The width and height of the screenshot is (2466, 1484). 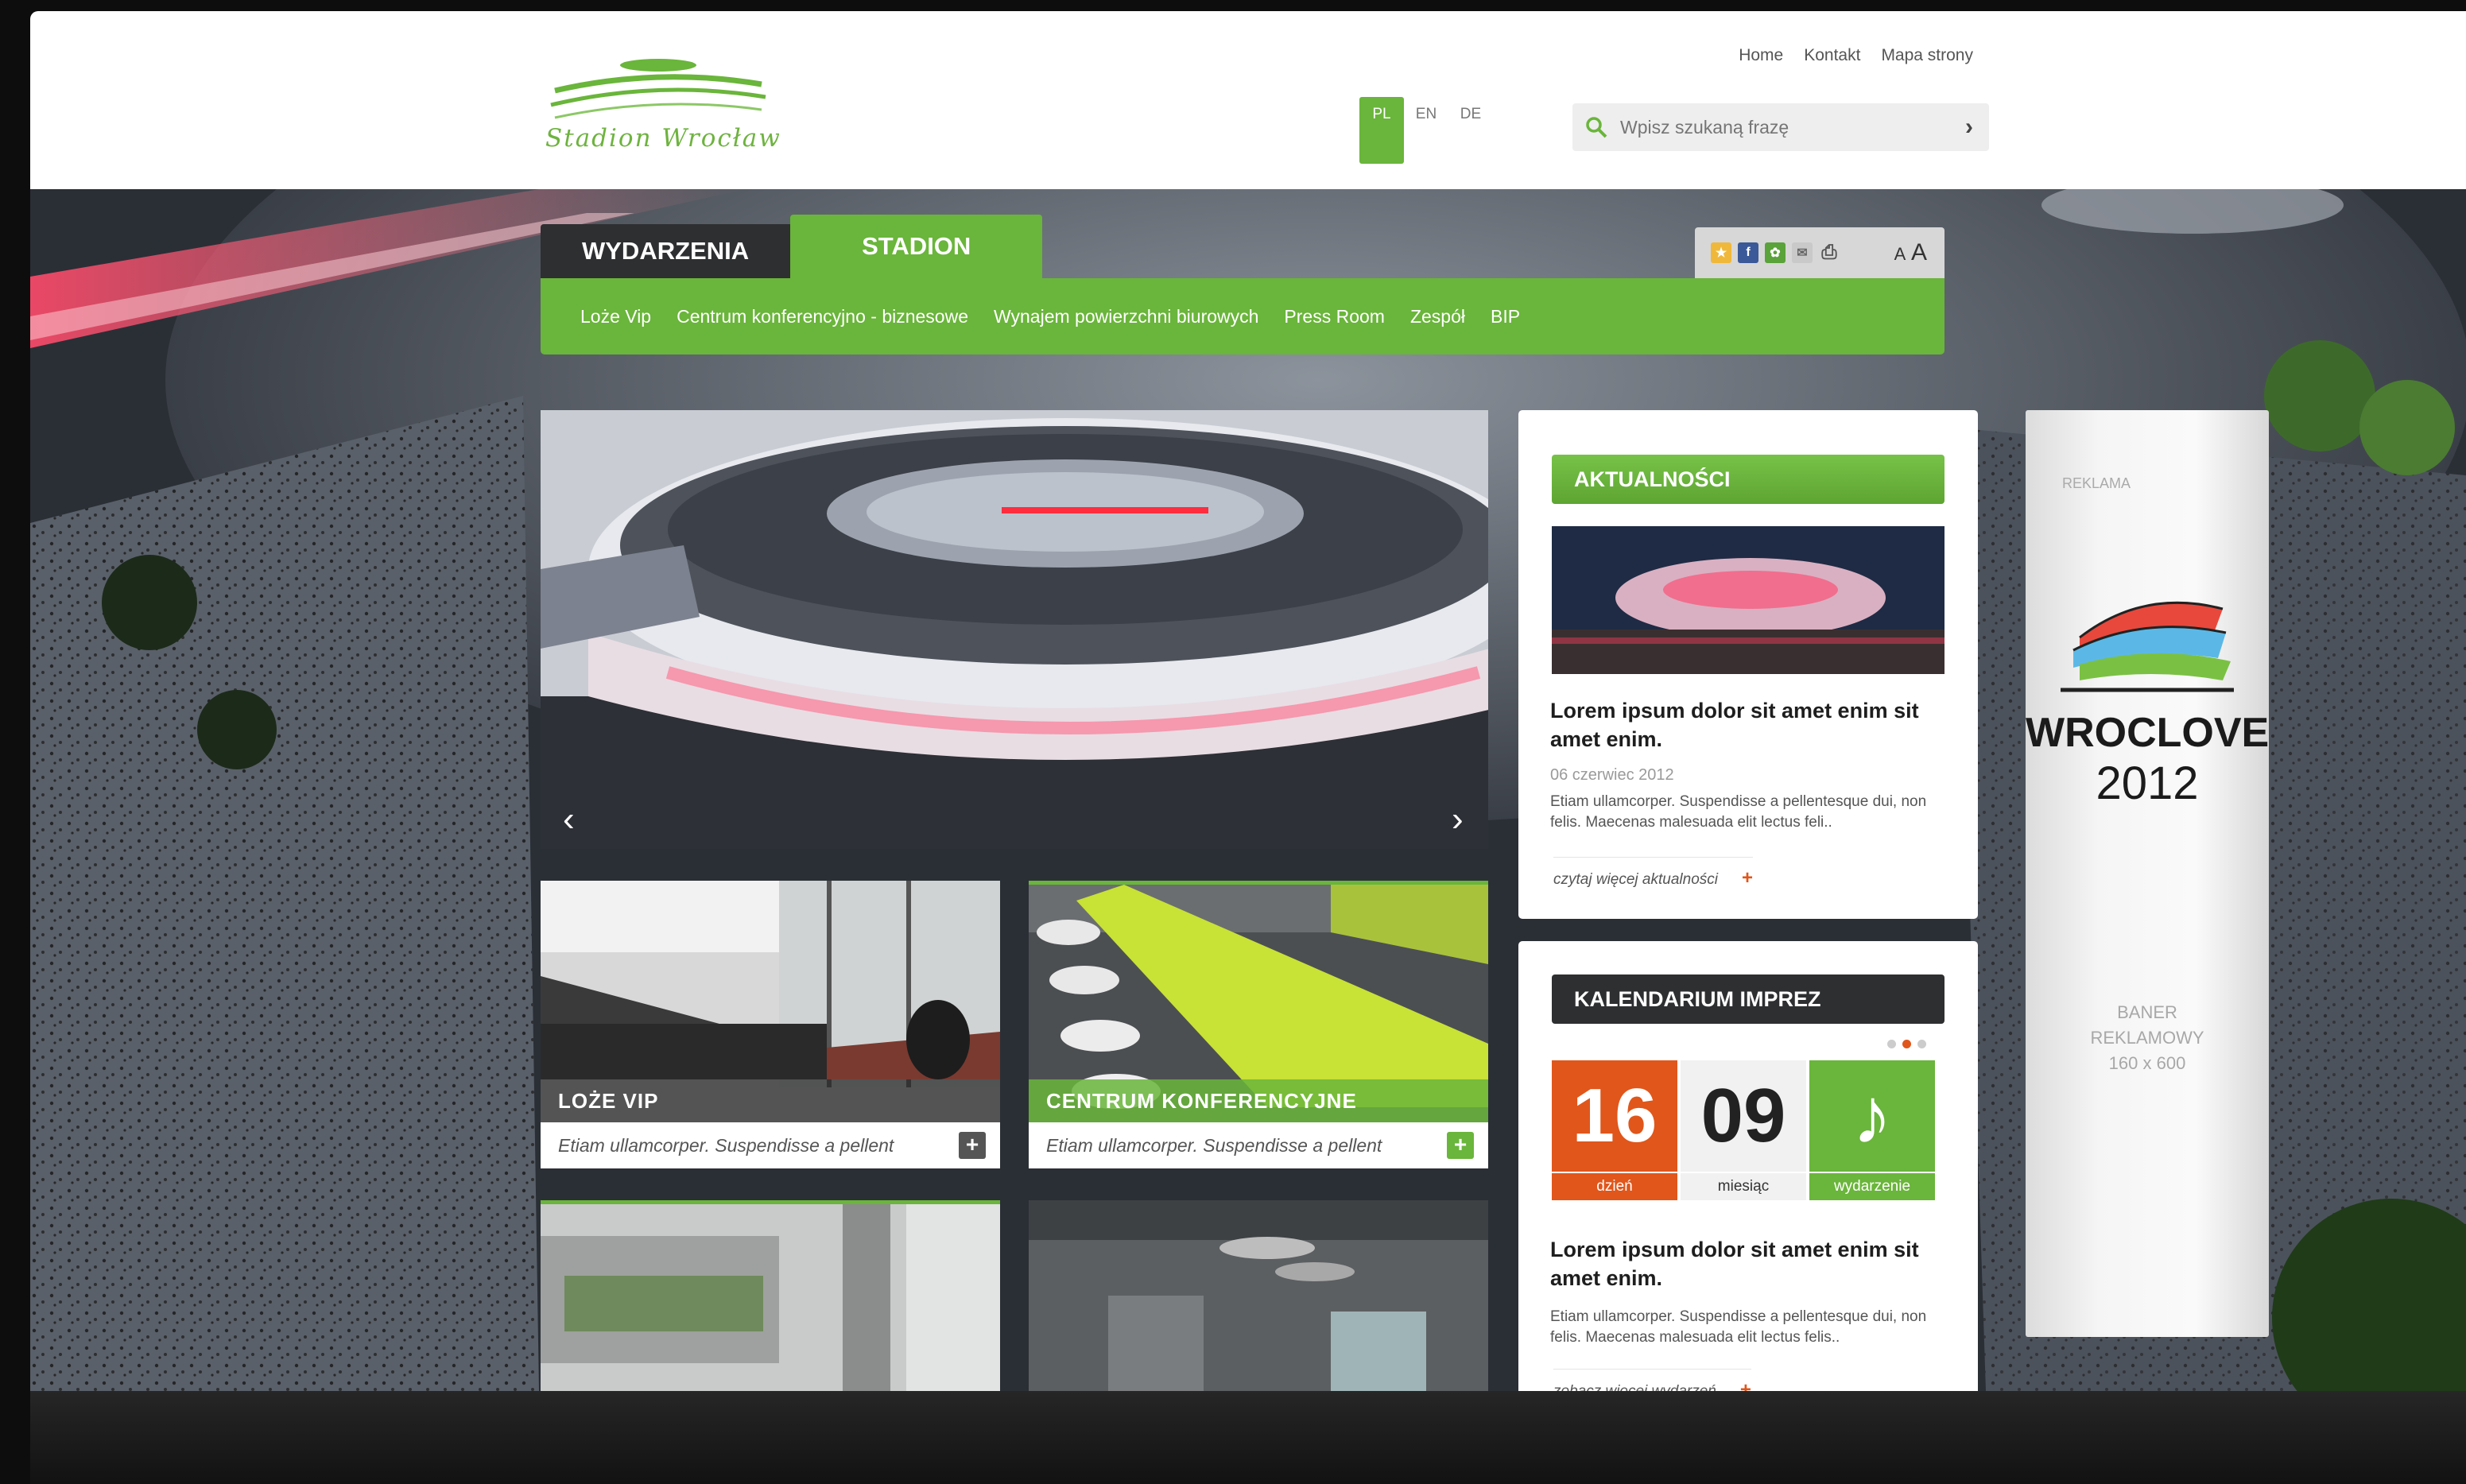 What do you see at coordinates (1614, 1187) in the screenshot?
I see `calendar-day-label: dzień` at bounding box center [1614, 1187].